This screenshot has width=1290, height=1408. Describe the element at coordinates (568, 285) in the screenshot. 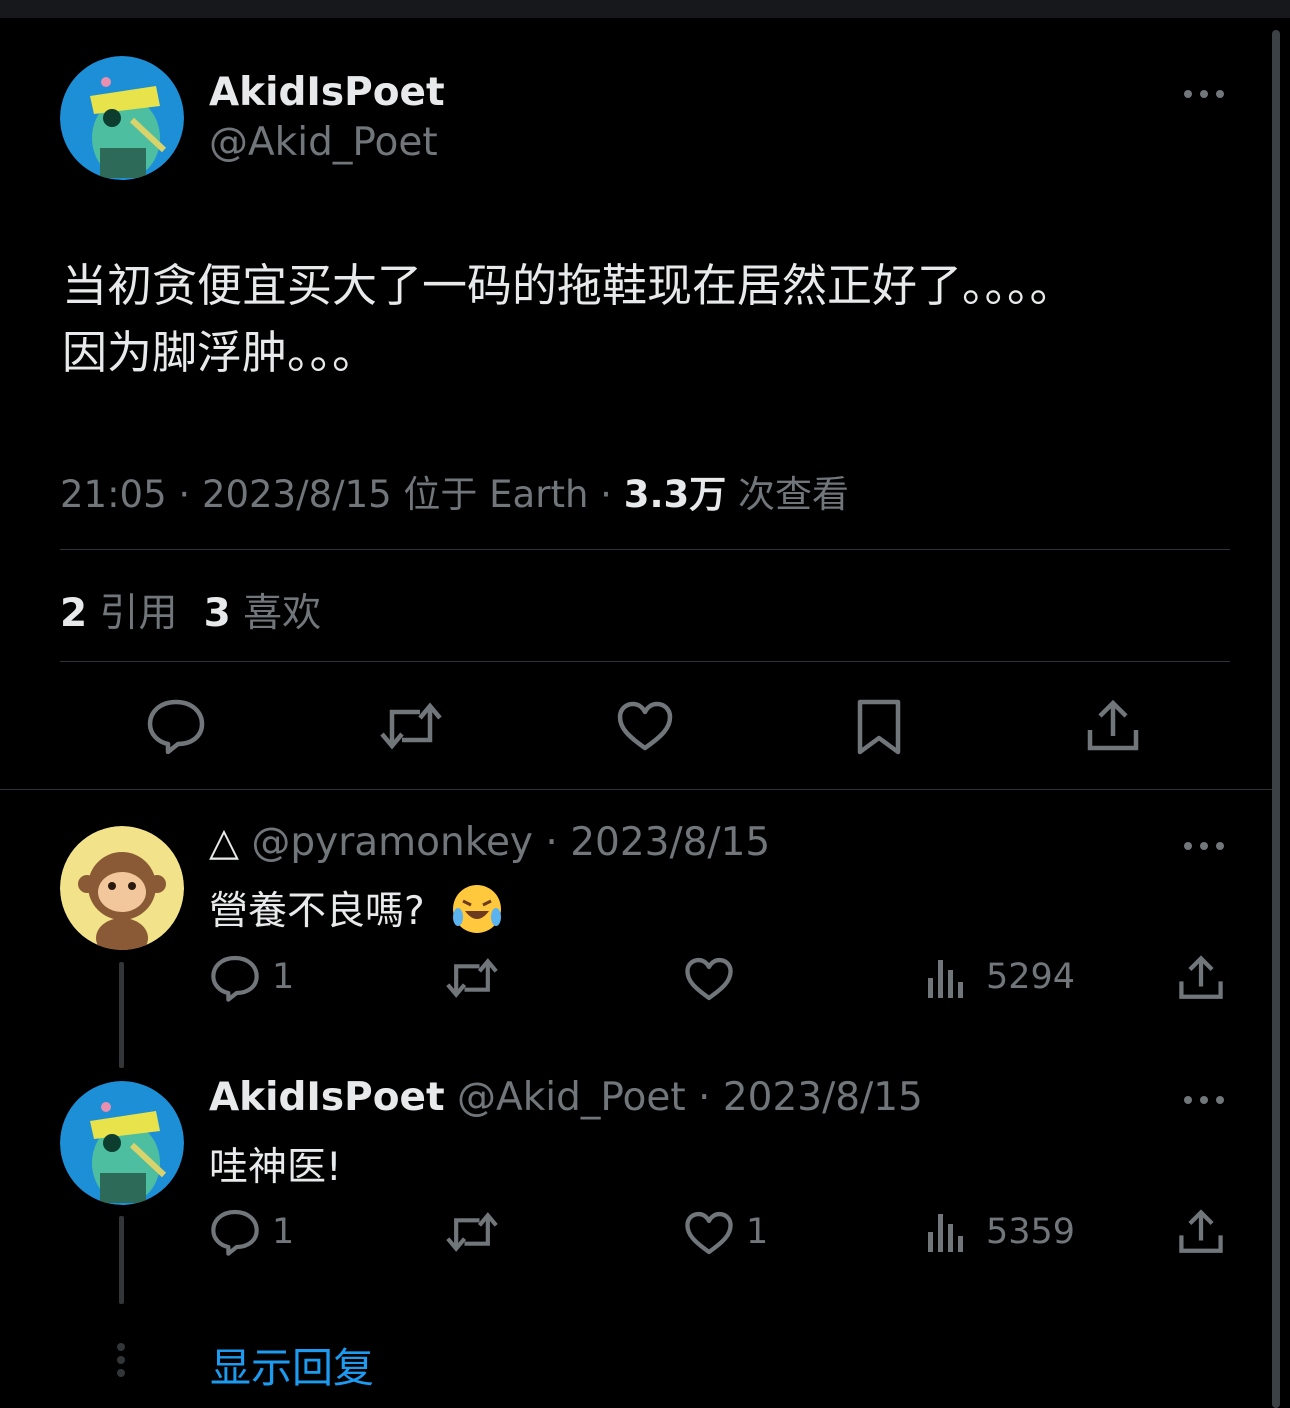

I see `tweet-text-line1: 当初贪便宜买大了一码的拖鞋现在居然正好了。。。。` at that location.